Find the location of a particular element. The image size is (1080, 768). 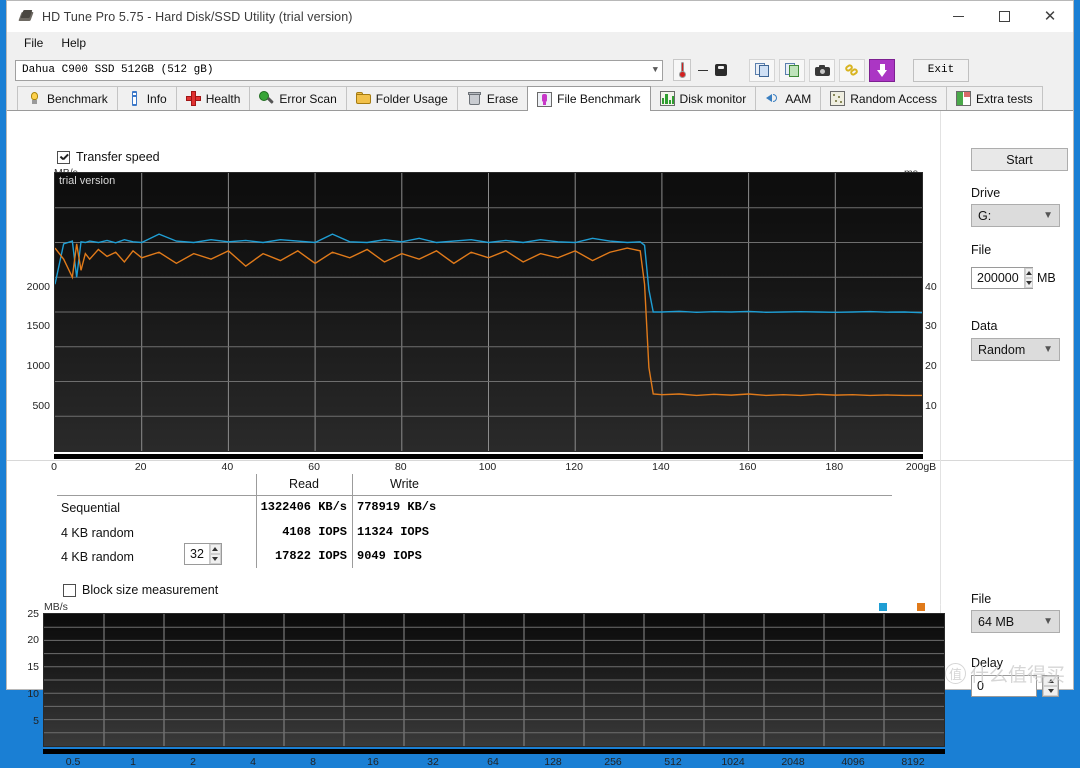

results-header-write: Write is located at coordinates (404, 484).